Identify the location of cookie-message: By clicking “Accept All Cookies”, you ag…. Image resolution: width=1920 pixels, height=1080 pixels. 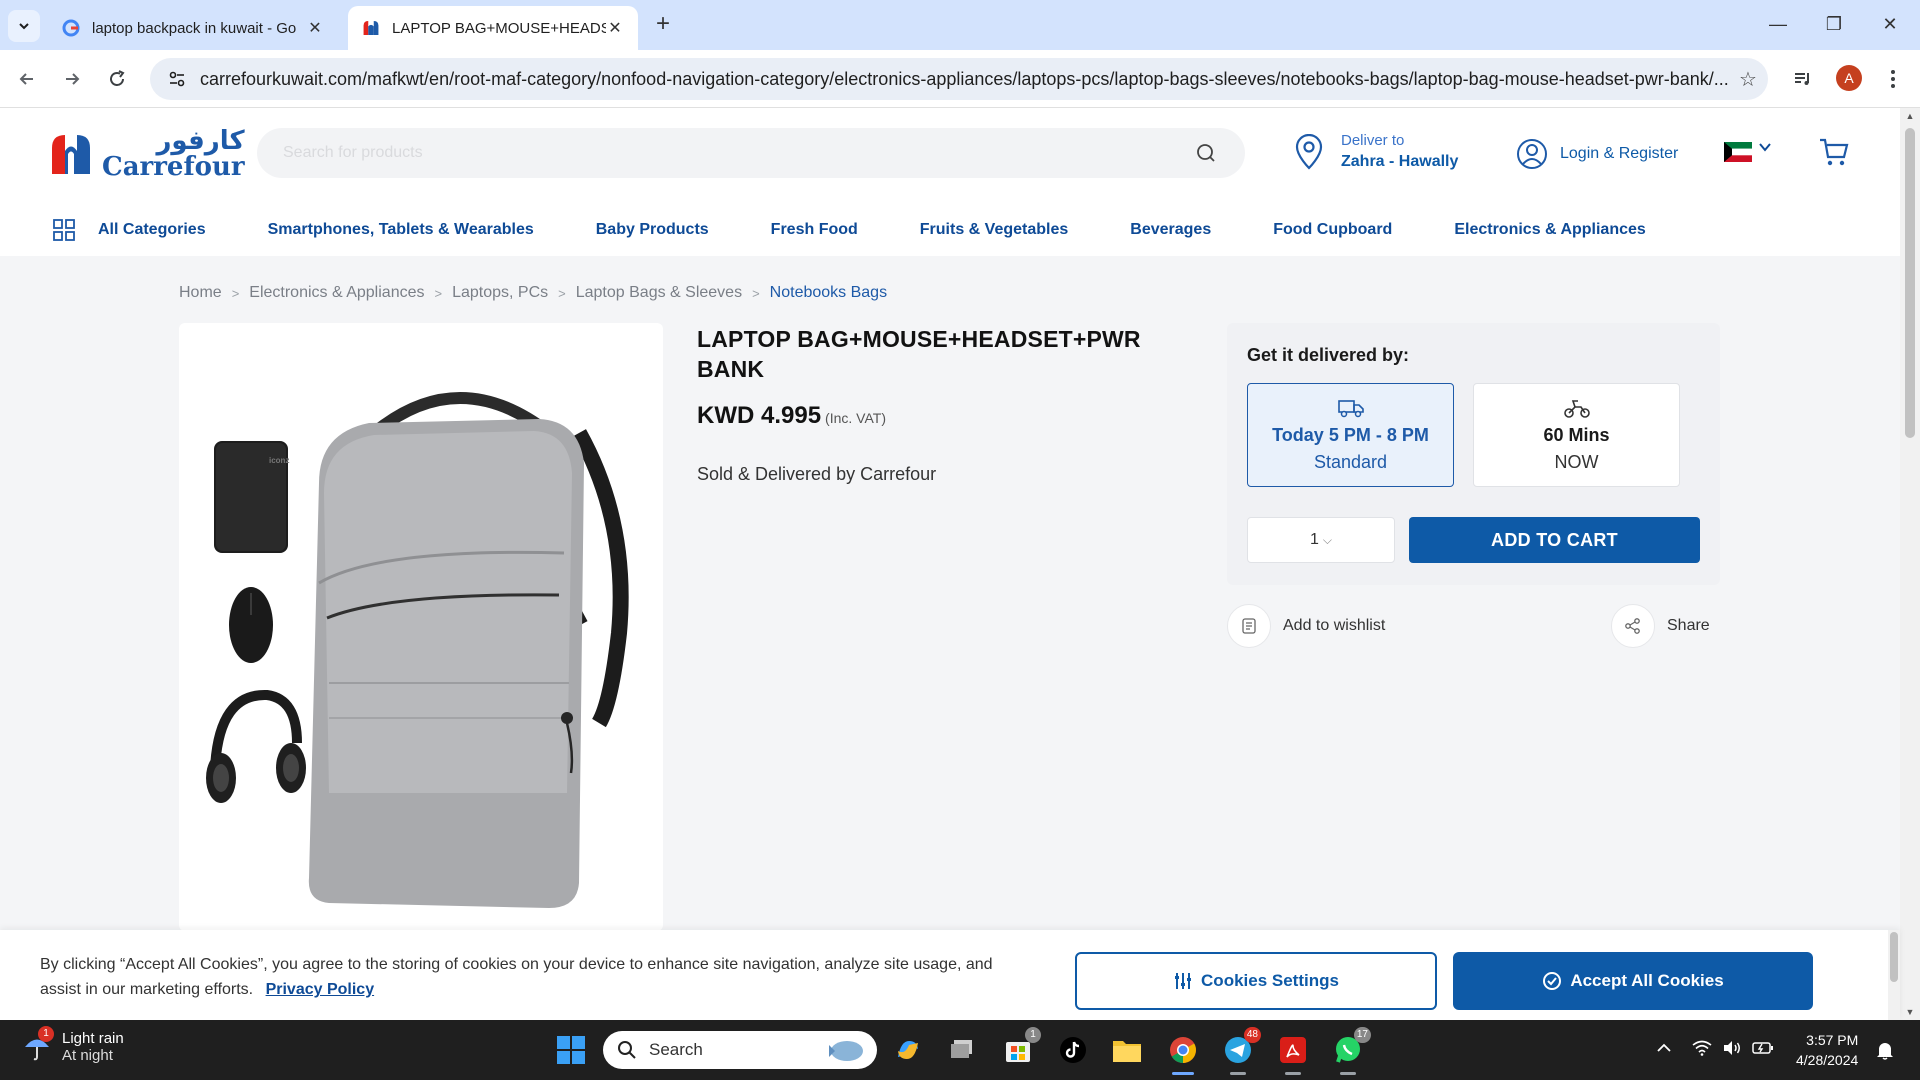
(516, 977).